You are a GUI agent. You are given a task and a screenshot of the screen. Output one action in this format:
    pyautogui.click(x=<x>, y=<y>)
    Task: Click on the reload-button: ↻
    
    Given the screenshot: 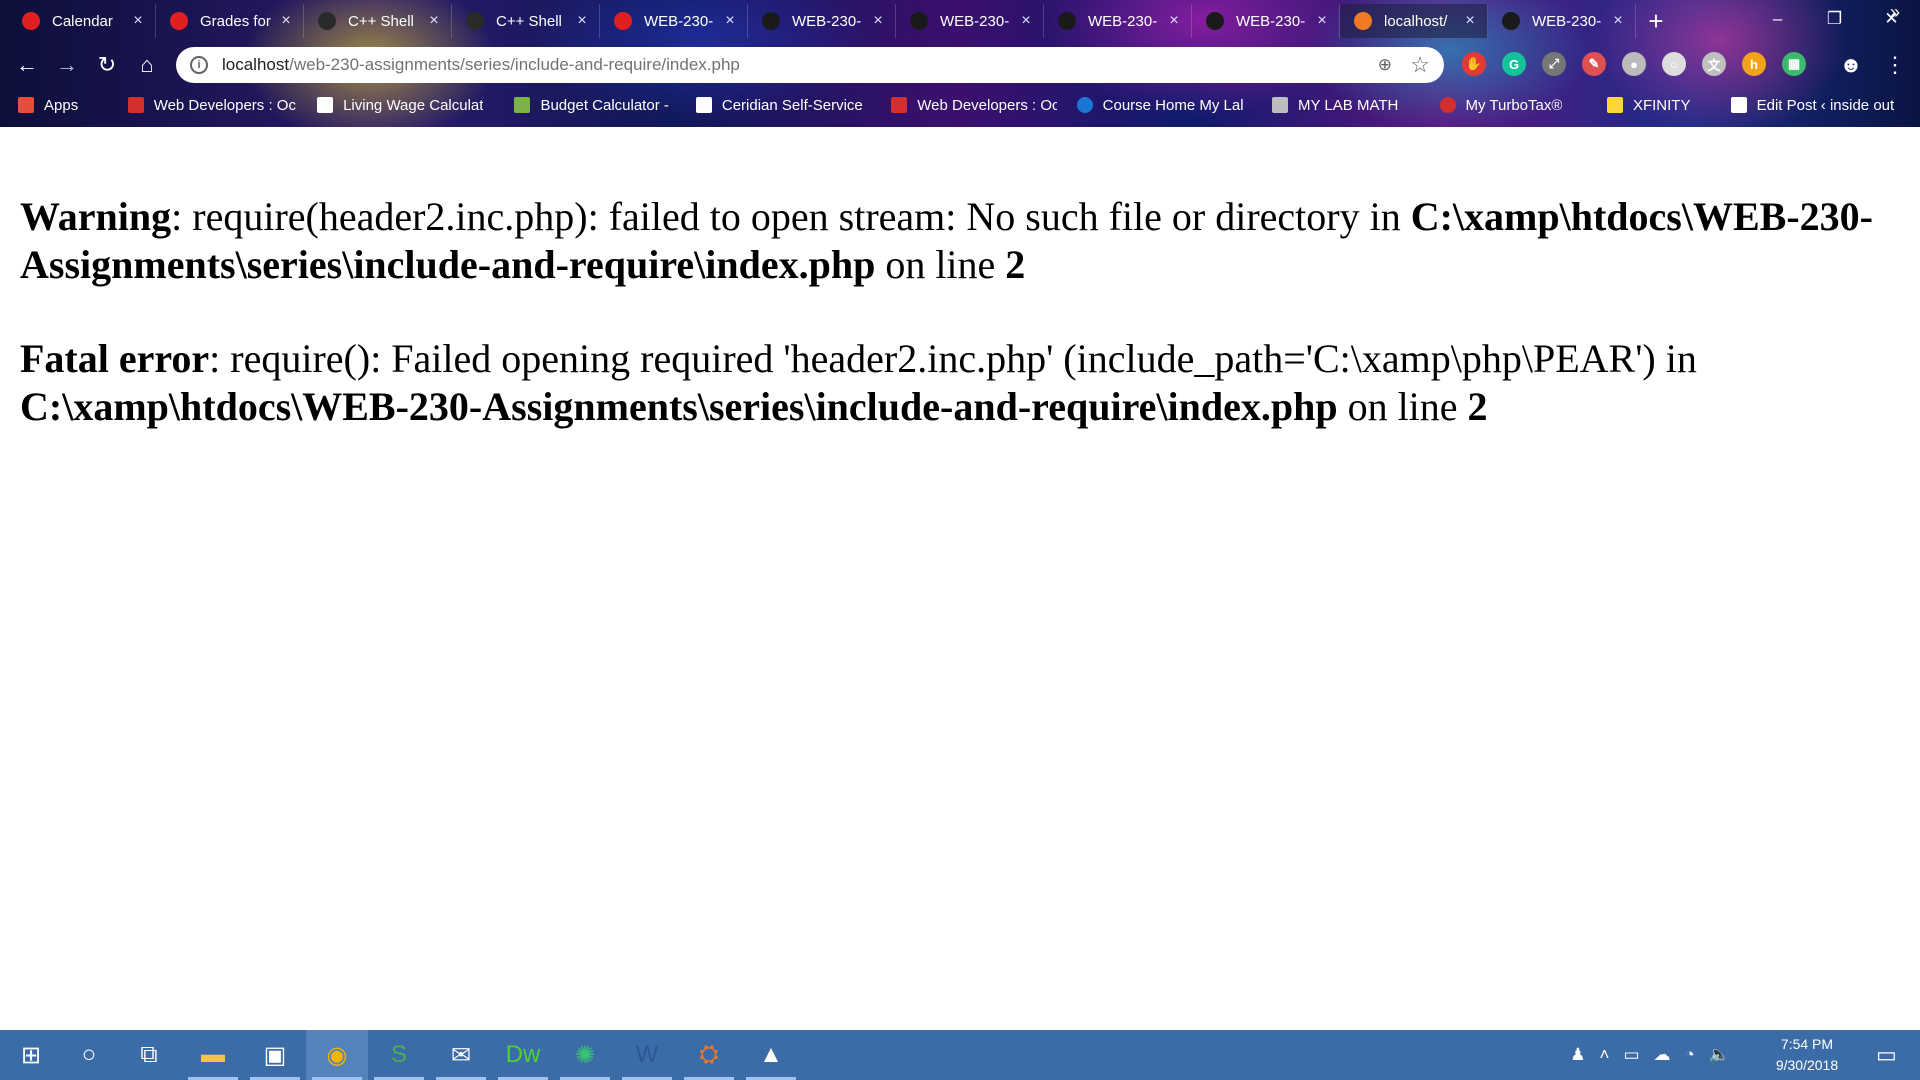 What is the action you would take?
    pyautogui.click(x=107, y=65)
    